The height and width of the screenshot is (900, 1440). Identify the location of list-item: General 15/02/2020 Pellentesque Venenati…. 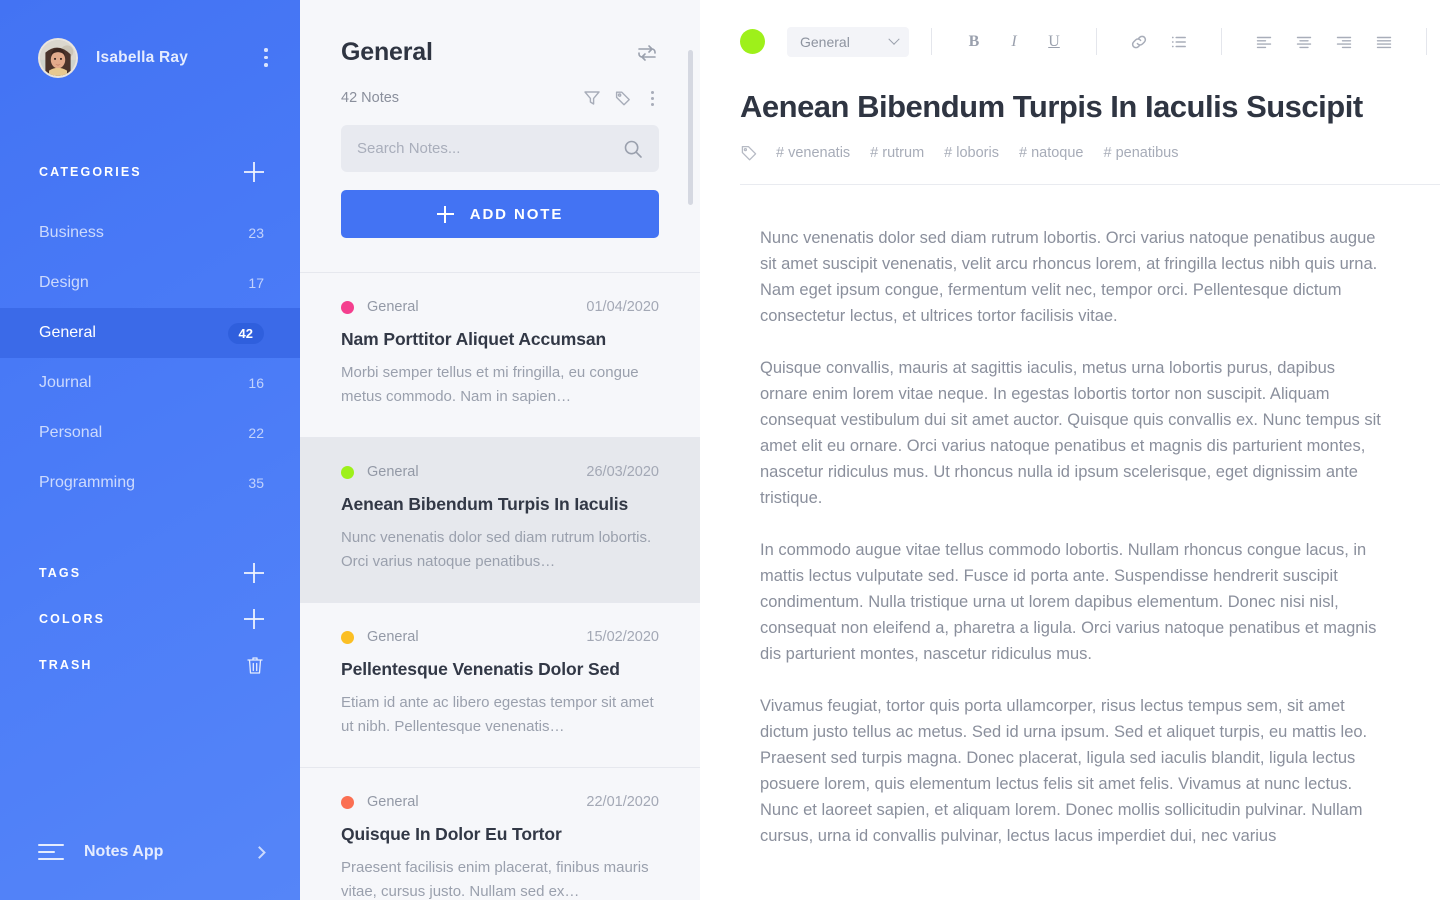
(500, 685).